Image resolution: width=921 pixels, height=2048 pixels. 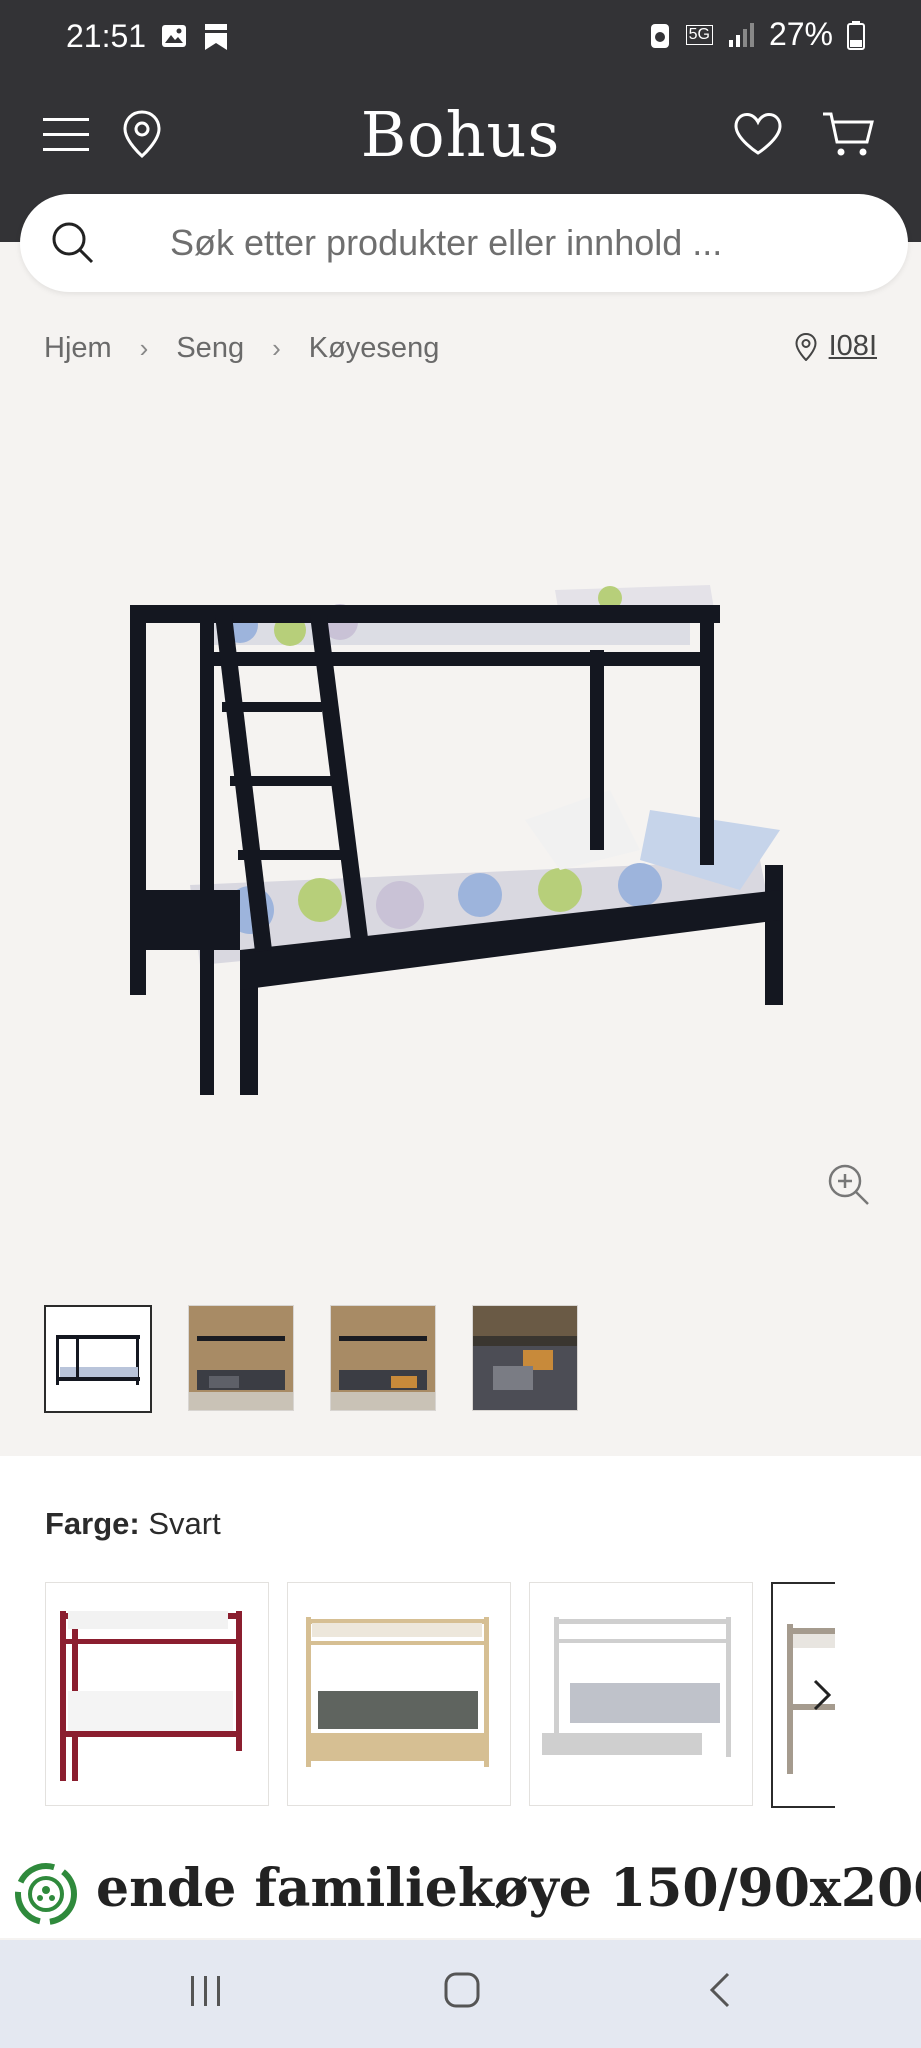 I want to click on back-button, so click(x=720, y=1992).